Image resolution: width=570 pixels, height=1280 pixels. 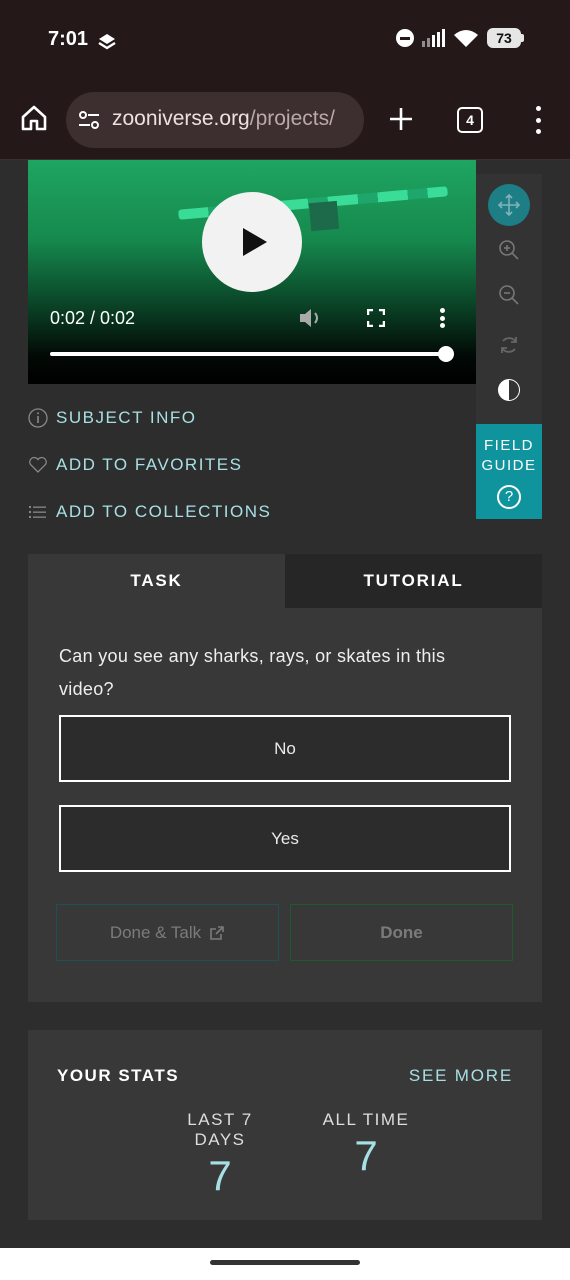 What do you see at coordinates (107, 42) in the screenshot?
I see `app-notification-icon` at bounding box center [107, 42].